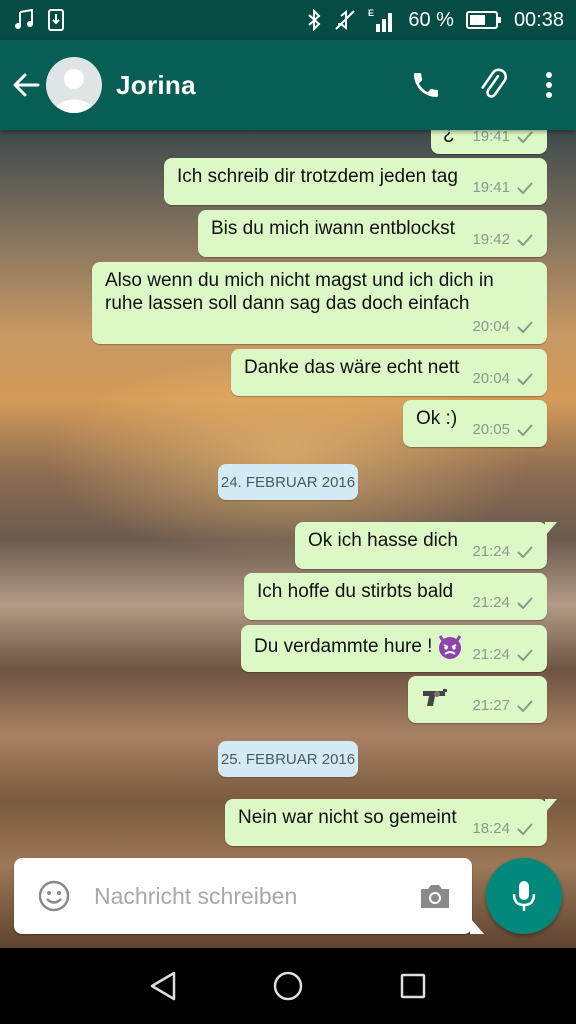 This screenshot has width=576, height=1024. I want to click on system-nav-bar, so click(288, 986).